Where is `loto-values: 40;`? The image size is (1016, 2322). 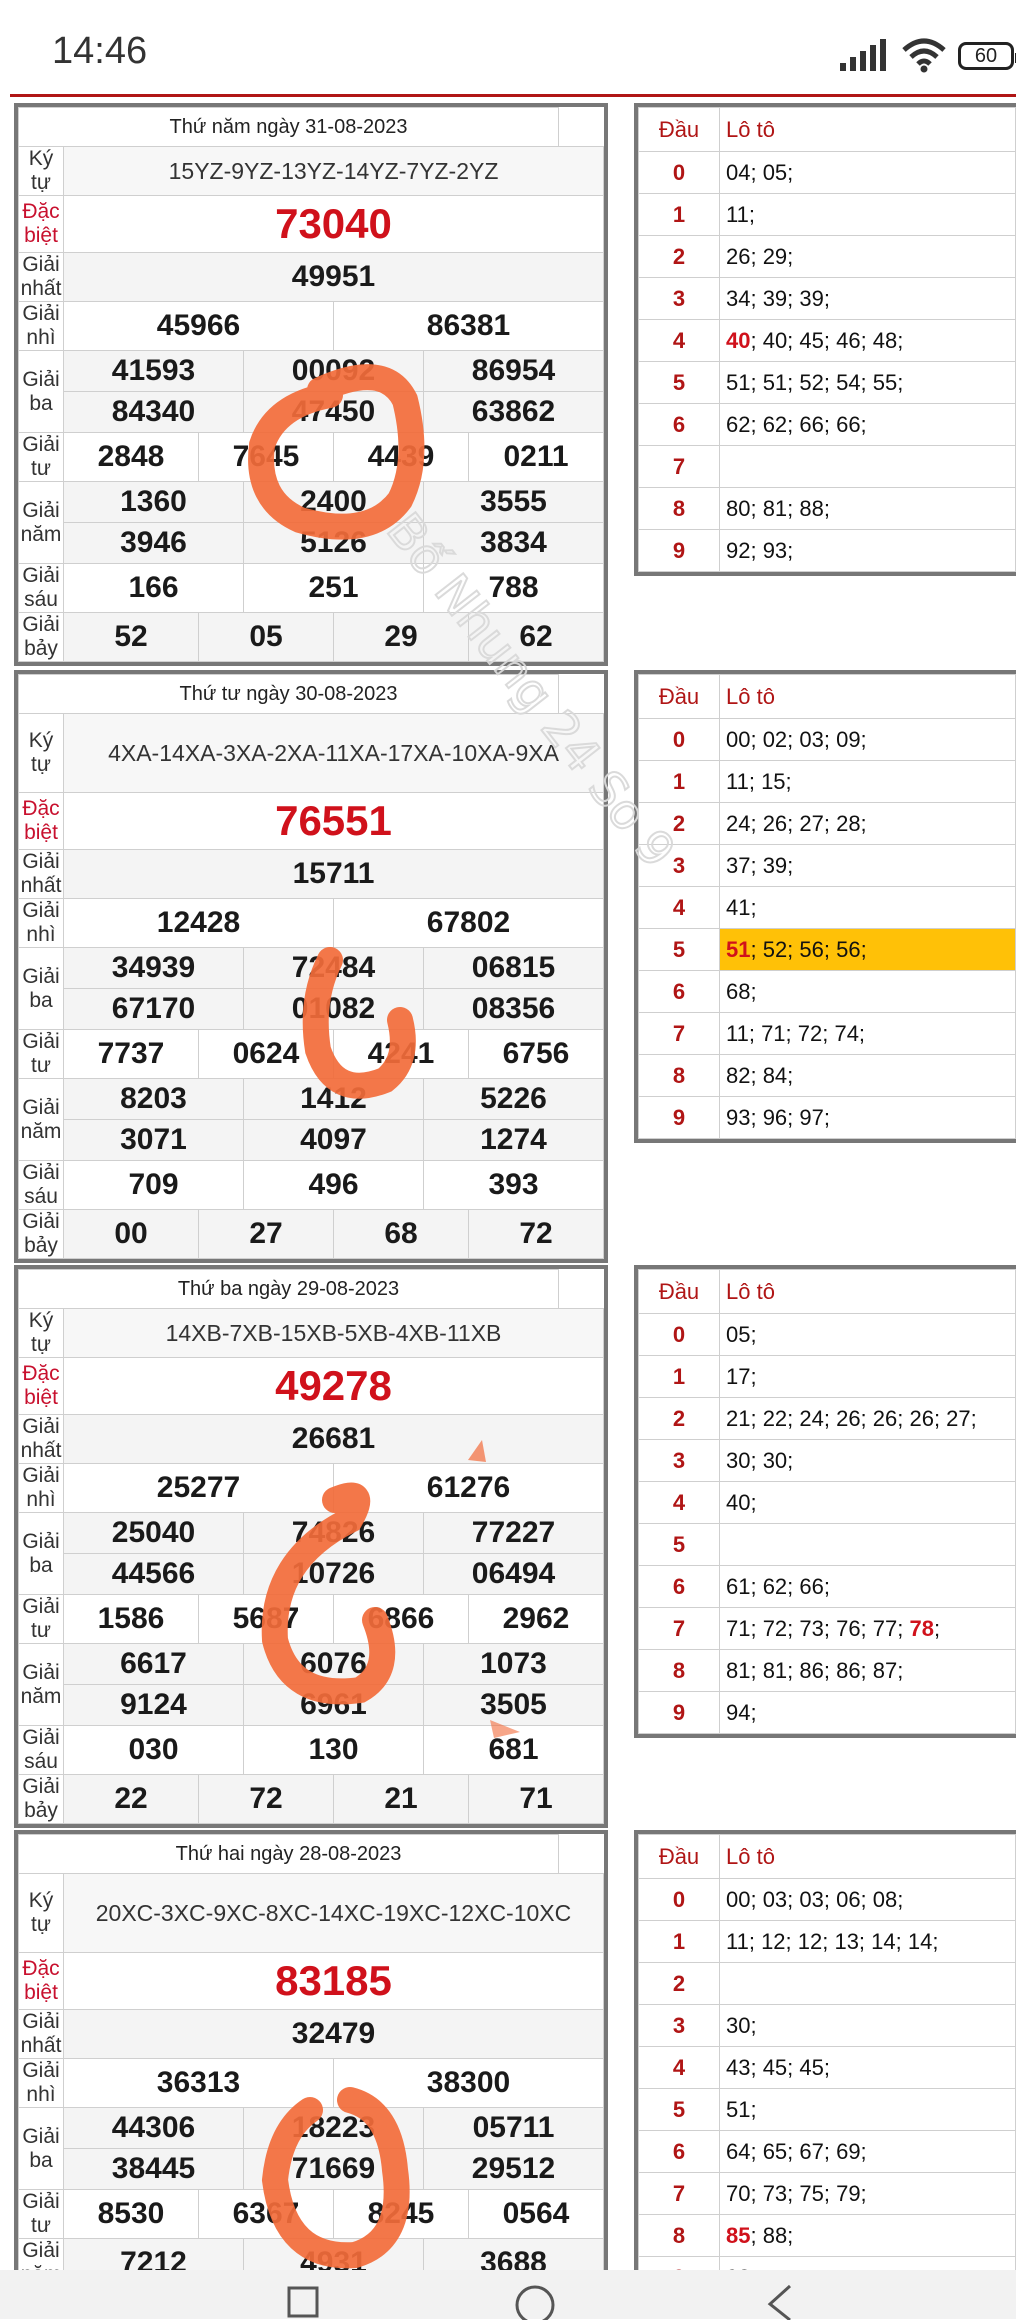 loto-values: 40; is located at coordinates (867, 1502).